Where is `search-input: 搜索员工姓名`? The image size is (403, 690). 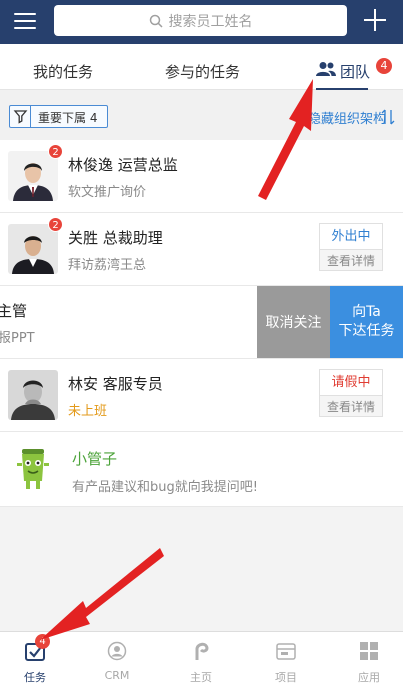 search-input: 搜索员工姓名 is located at coordinates (200, 20).